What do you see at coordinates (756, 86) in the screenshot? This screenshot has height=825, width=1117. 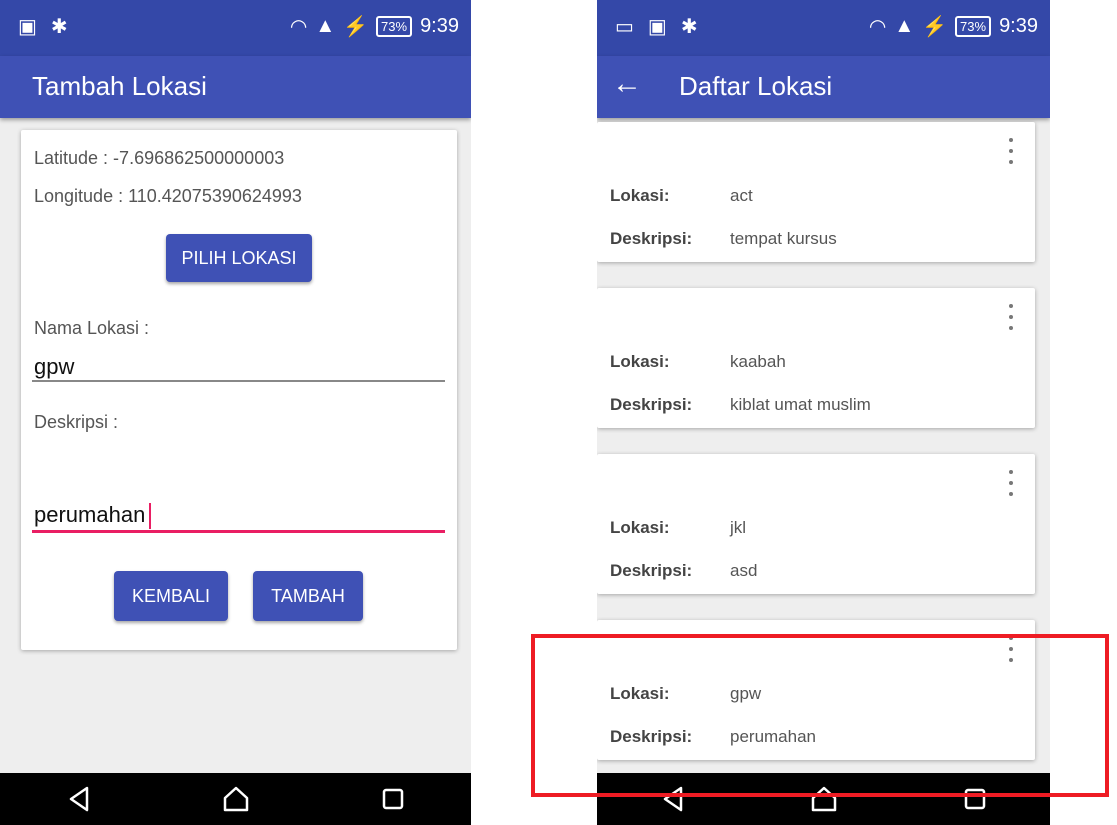 I see `page-title: Daftar Lokasi` at bounding box center [756, 86].